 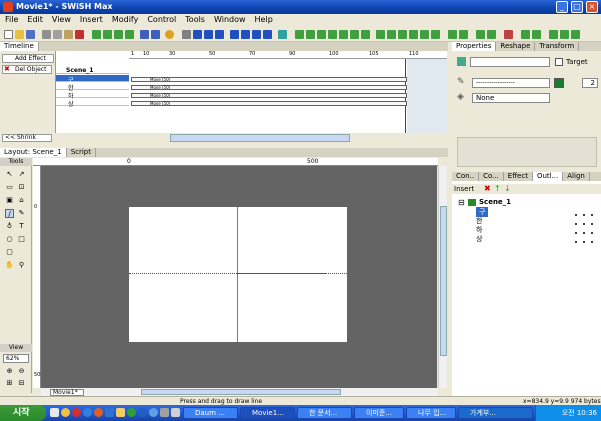 I want to click on first-frame-icon, so click(x=234, y=34).